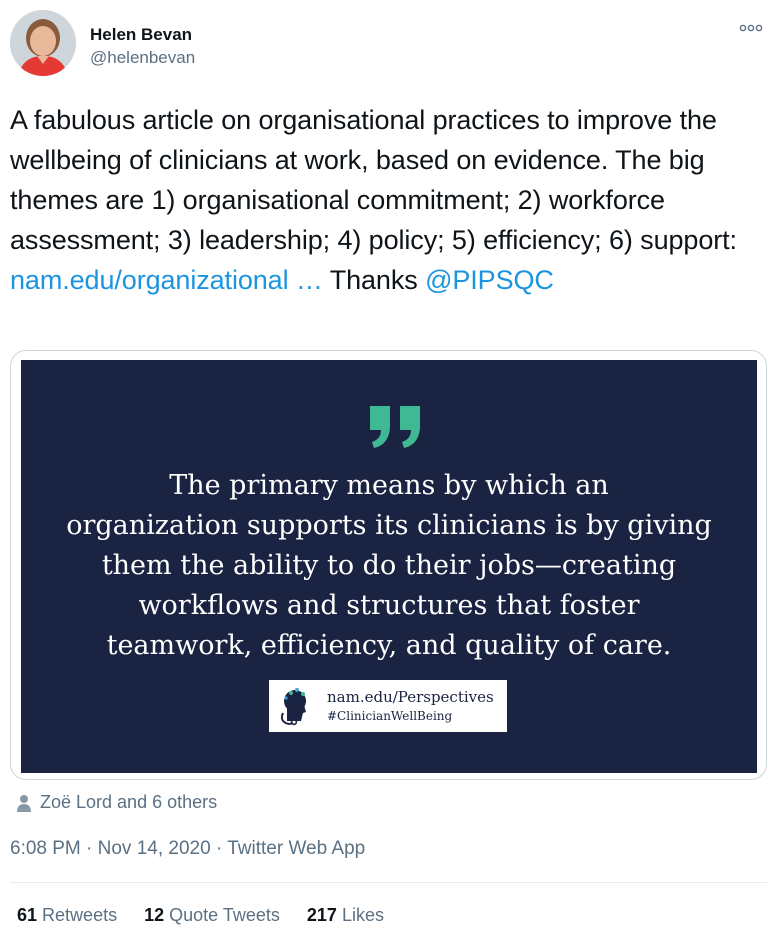 This screenshot has height=929, width=777. I want to click on retweets-stat: 61 Retweets, so click(67, 915).